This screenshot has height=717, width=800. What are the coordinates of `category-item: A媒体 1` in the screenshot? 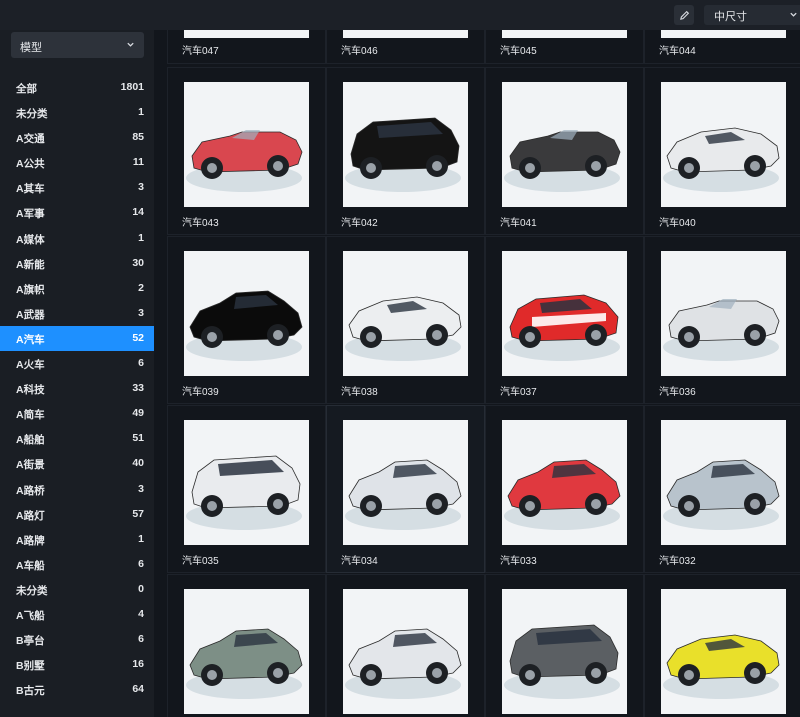 It's located at (77, 238).